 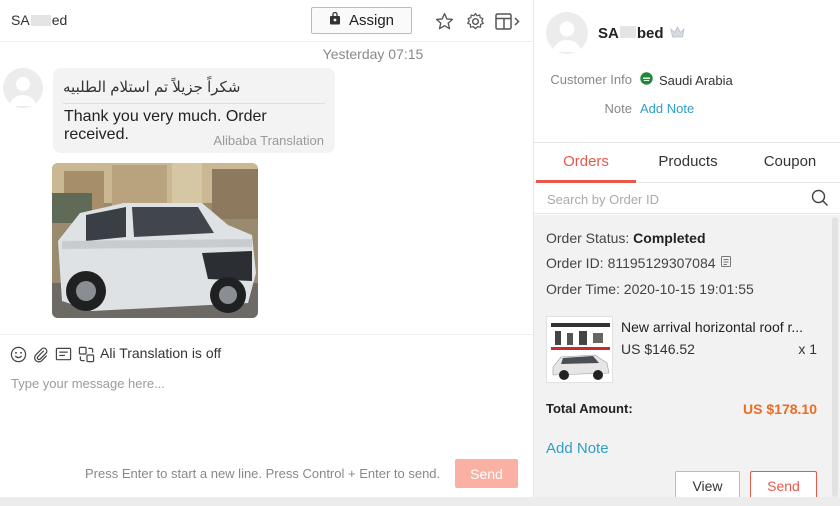 I want to click on crown-icon, so click(x=677, y=33).